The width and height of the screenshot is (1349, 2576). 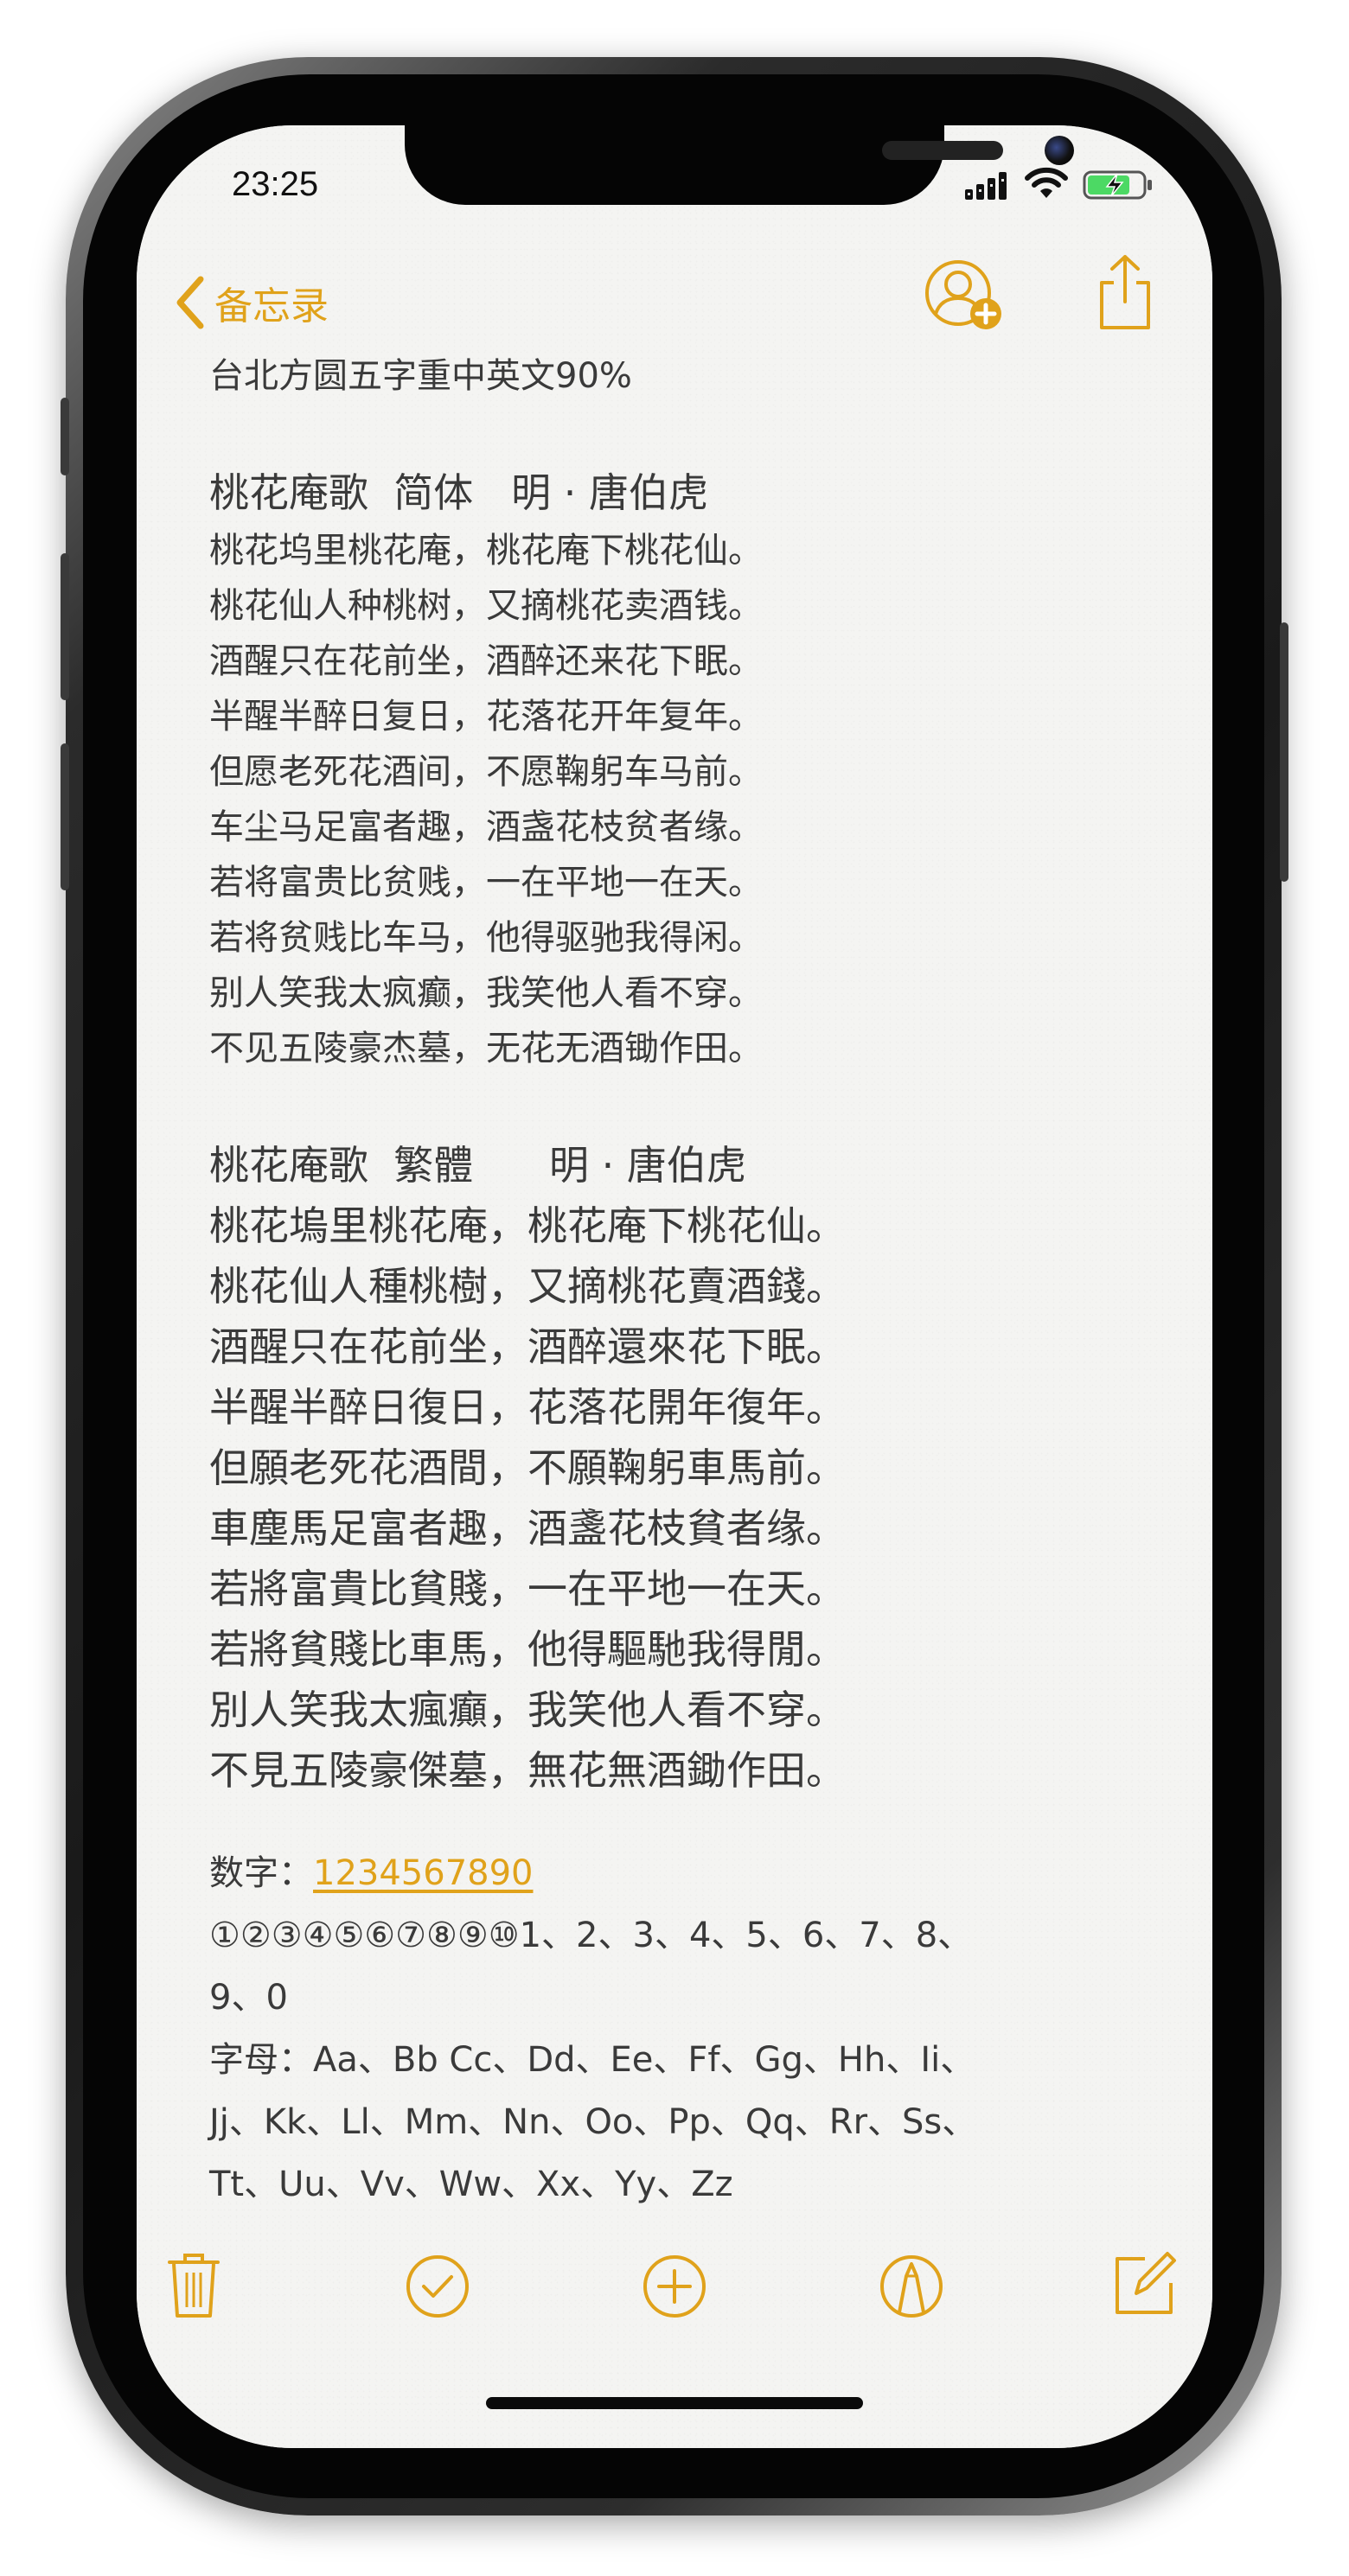 I want to click on poem-line: 别人笑我太疯癫，我笑他人看不穿。, so click(x=486, y=993).